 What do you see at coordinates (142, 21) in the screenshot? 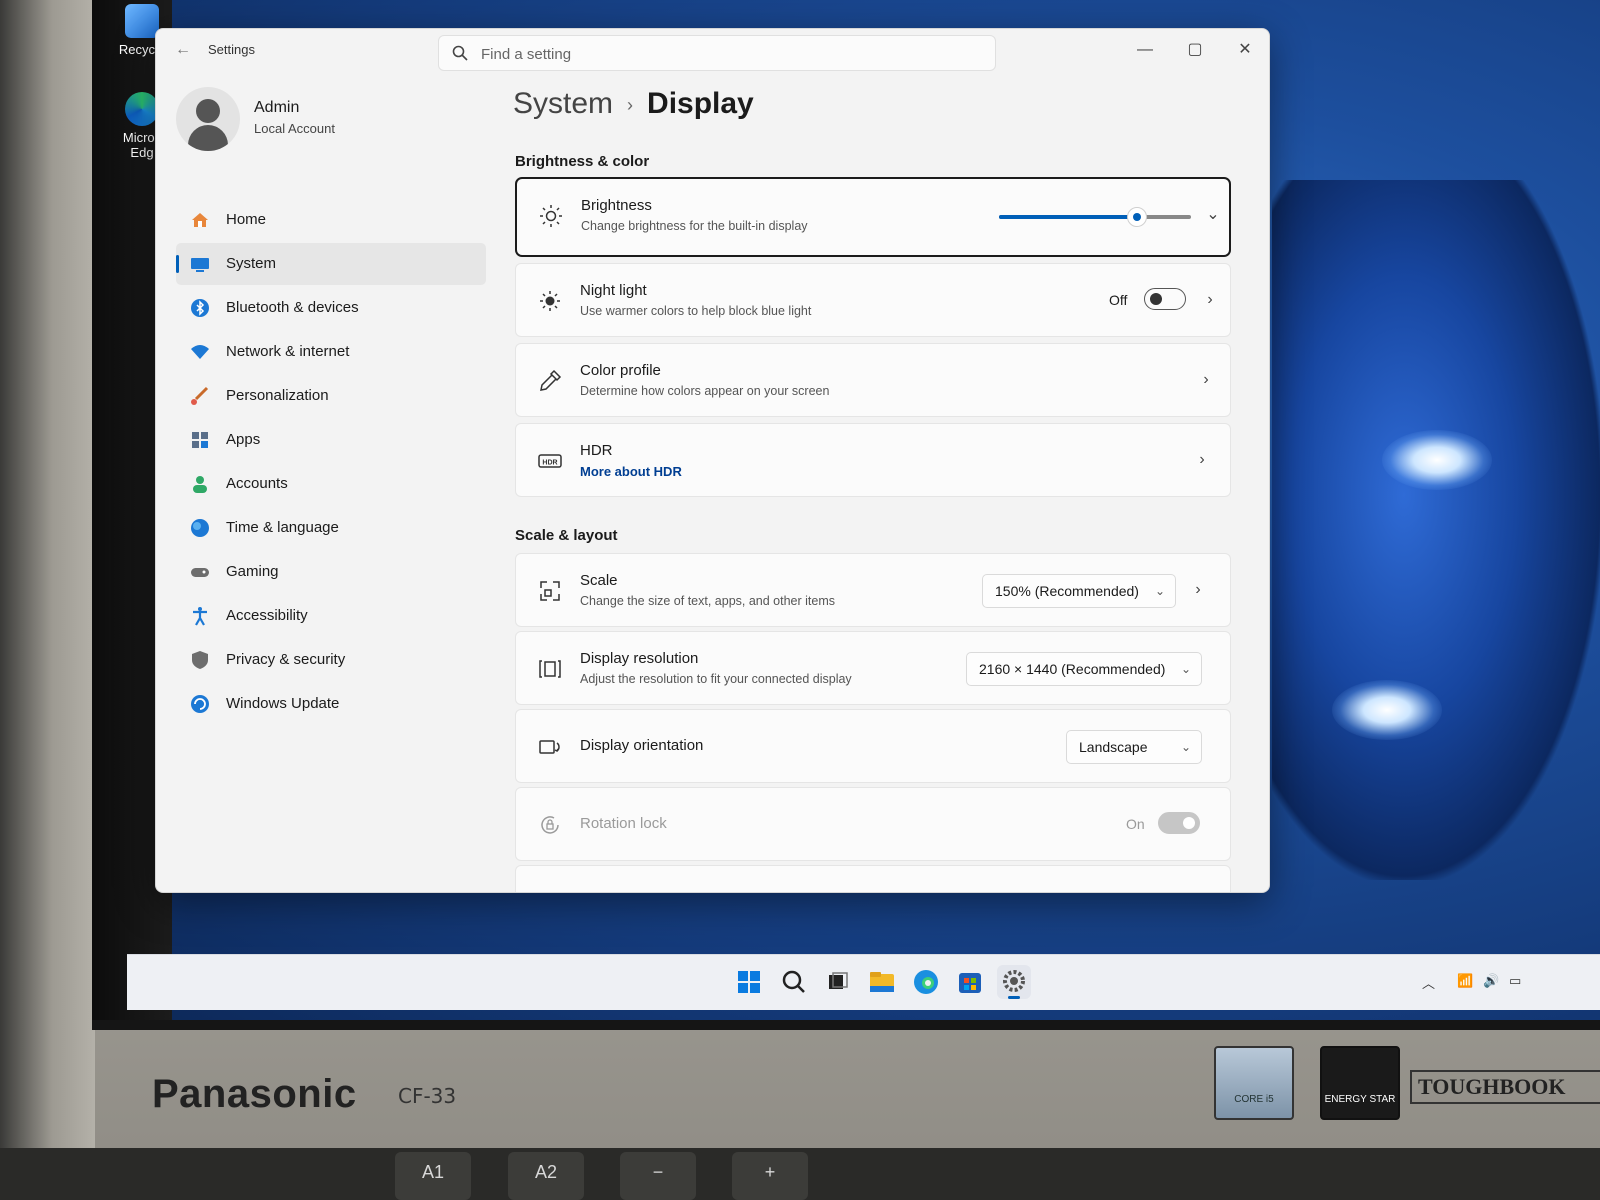
I see `recycle-bin-icon` at bounding box center [142, 21].